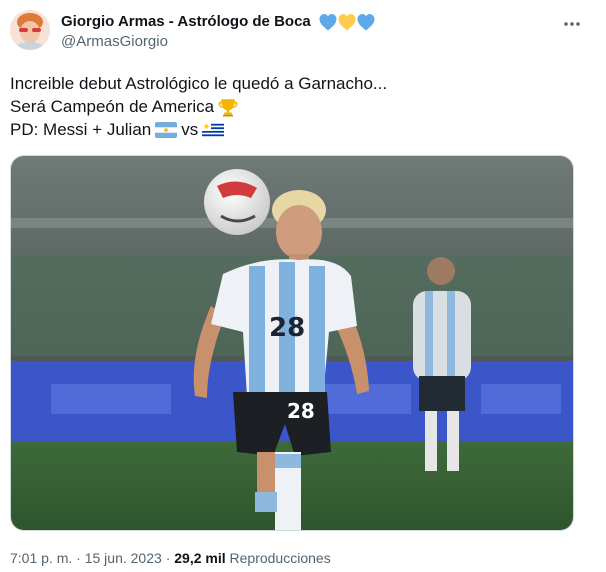  What do you see at coordinates (186, 22) in the screenshot?
I see `author-display-name: Giorgio Armas - Astrólogo de Boca` at bounding box center [186, 22].